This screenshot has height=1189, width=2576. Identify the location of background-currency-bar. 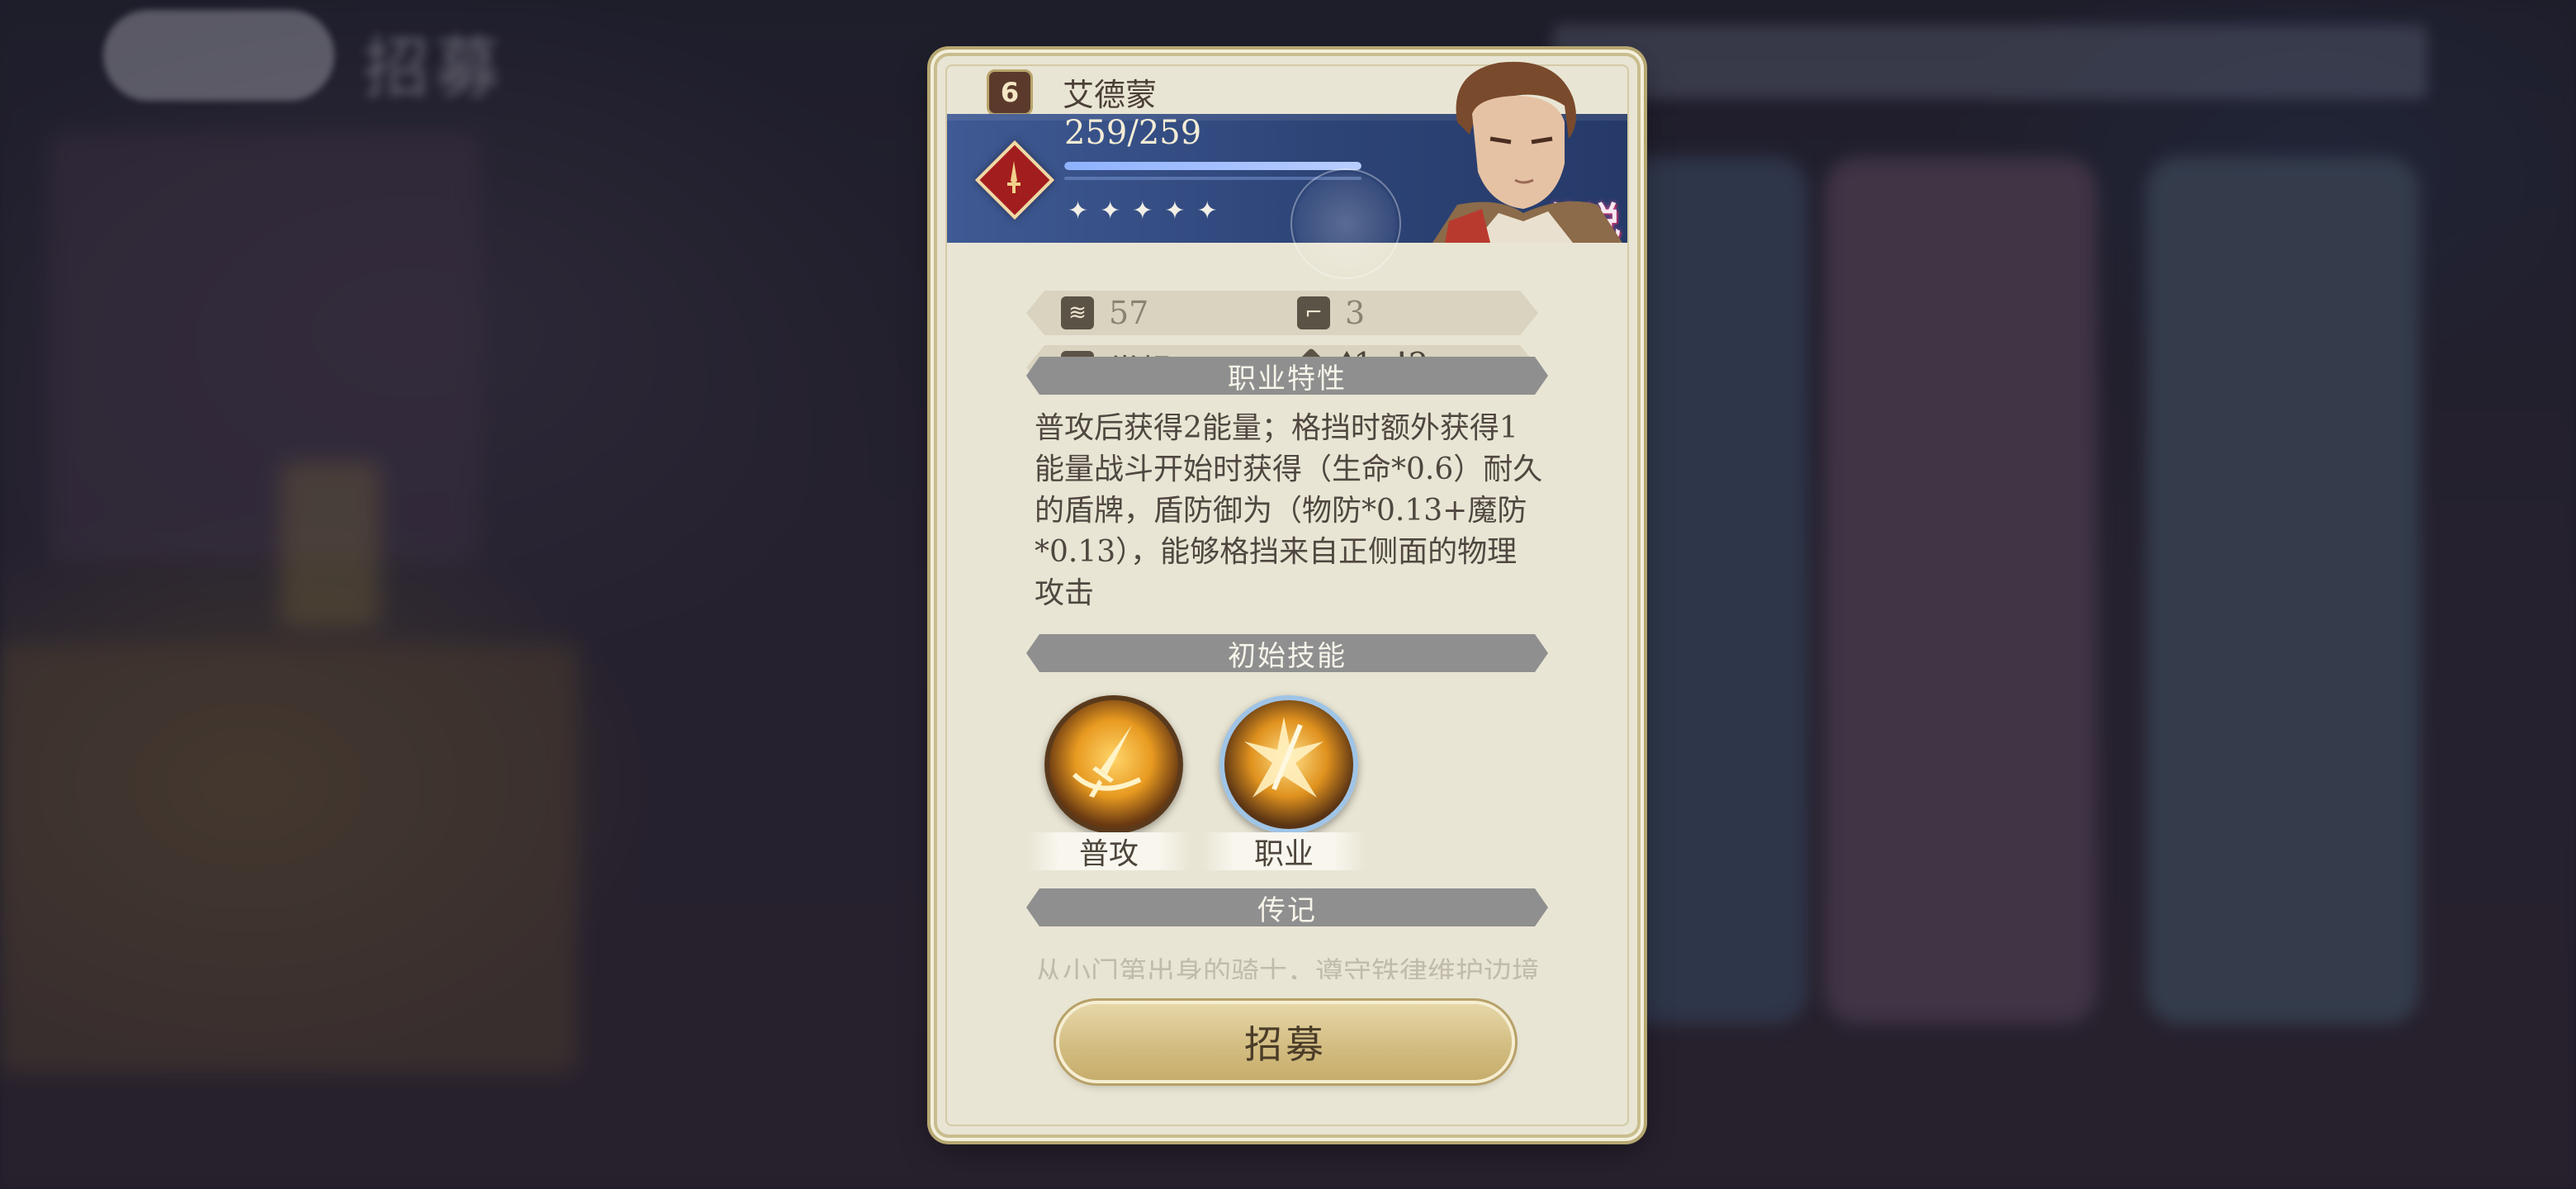
(1989, 62).